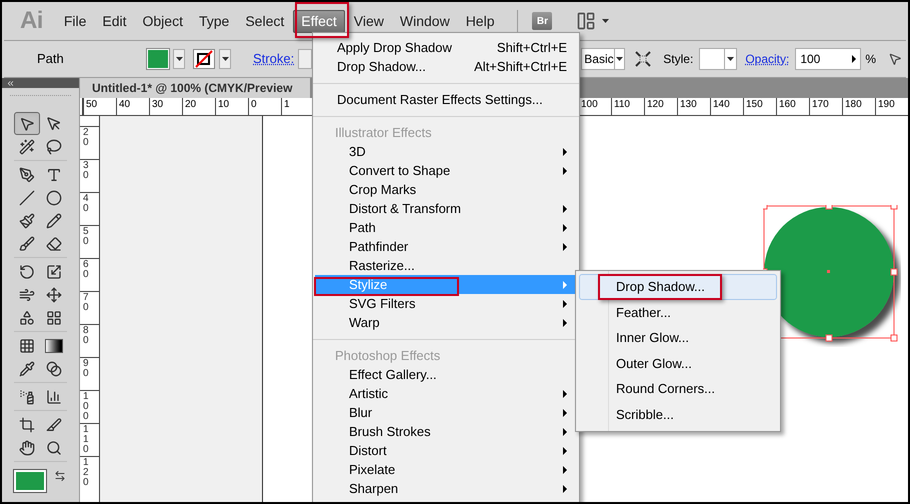 This screenshot has width=910, height=504. What do you see at coordinates (726, 106) in the screenshot?
I see `ruler-label: 140` at bounding box center [726, 106].